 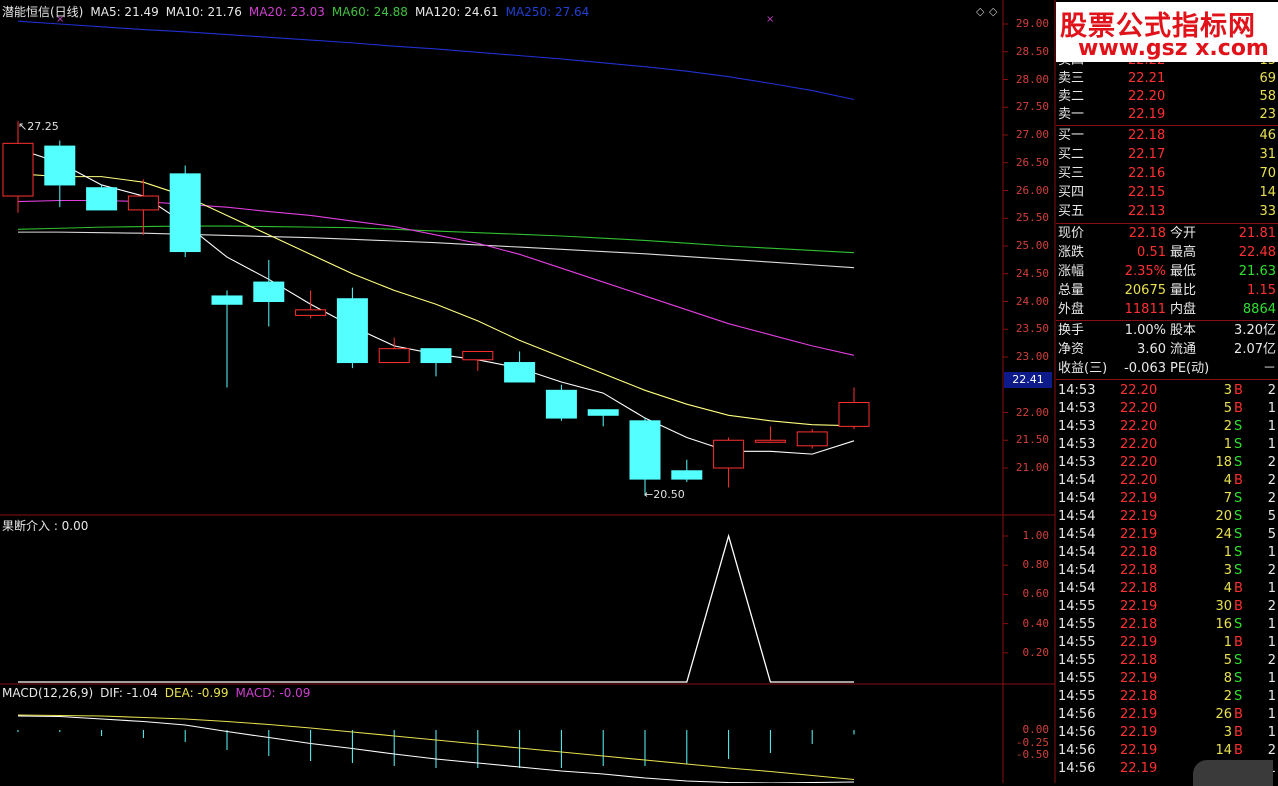 What do you see at coordinates (1167, 733) in the screenshot?
I see `tick-row: 14:56 22.19 3 B 1` at bounding box center [1167, 733].